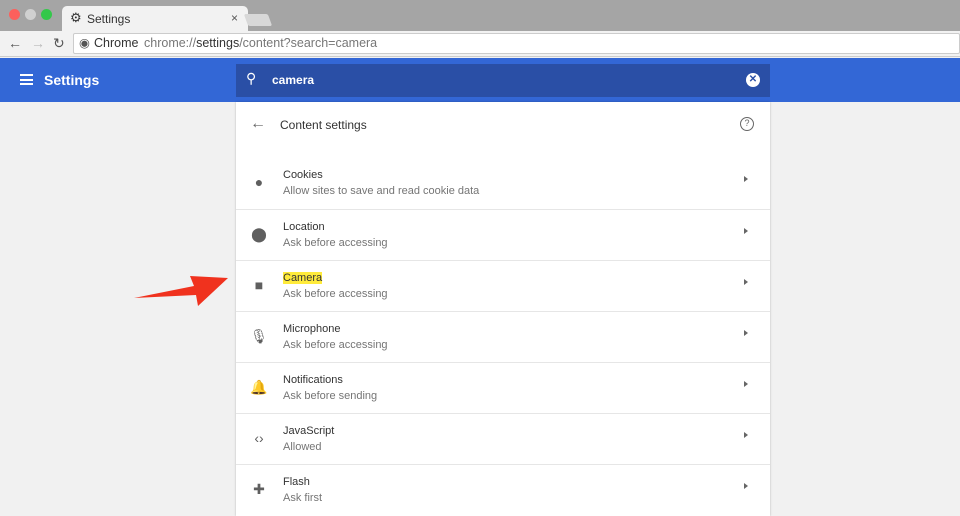  Describe the element at coordinates (503, 489) in the screenshot. I see `settings-row-flash: ✚ Flash Ask first` at that location.